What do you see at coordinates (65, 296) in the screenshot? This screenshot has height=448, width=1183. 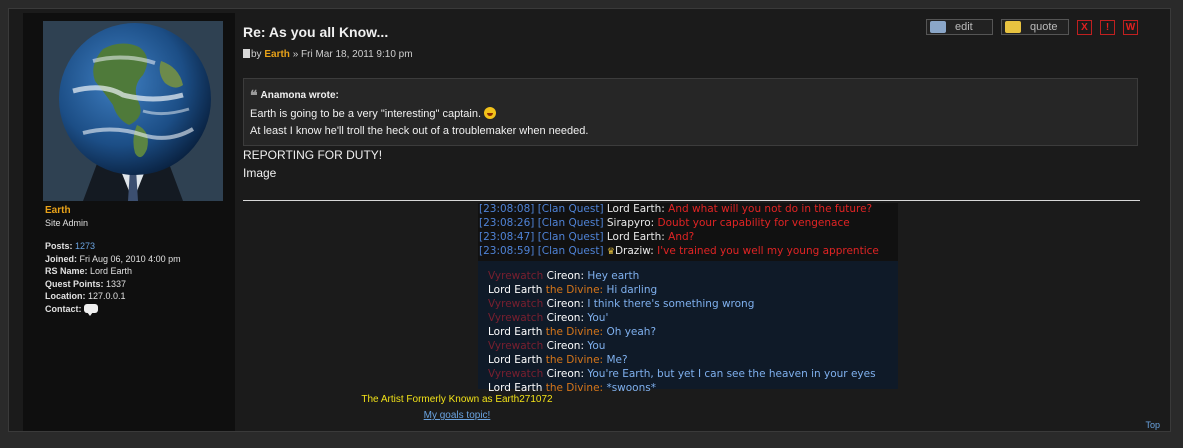 I see `detail-label: Location:` at bounding box center [65, 296].